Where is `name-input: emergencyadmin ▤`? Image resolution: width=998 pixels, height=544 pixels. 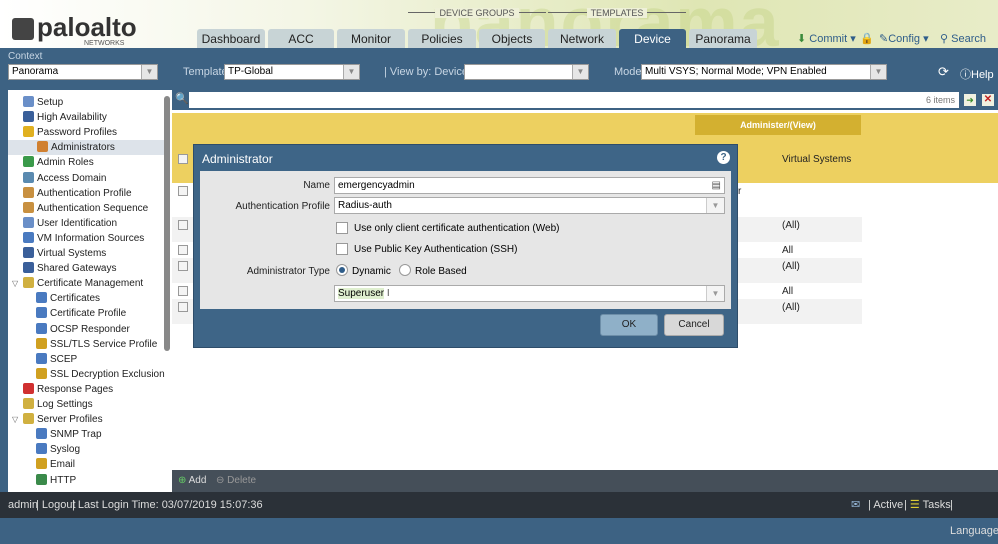 name-input: emergencyadmin ▤ is located at coordinates (529, 185).